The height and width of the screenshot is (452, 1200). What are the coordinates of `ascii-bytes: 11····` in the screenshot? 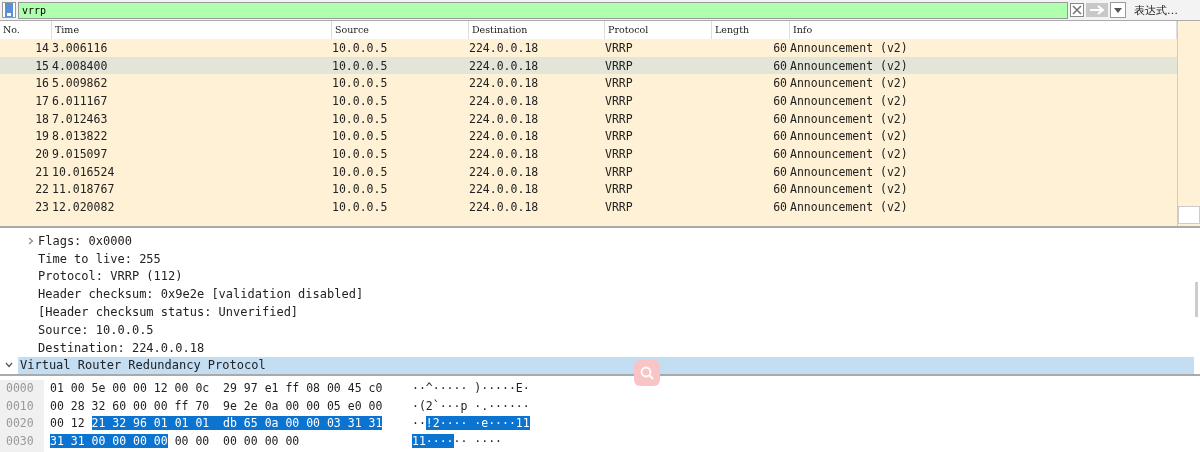 It's located at (433, 440).